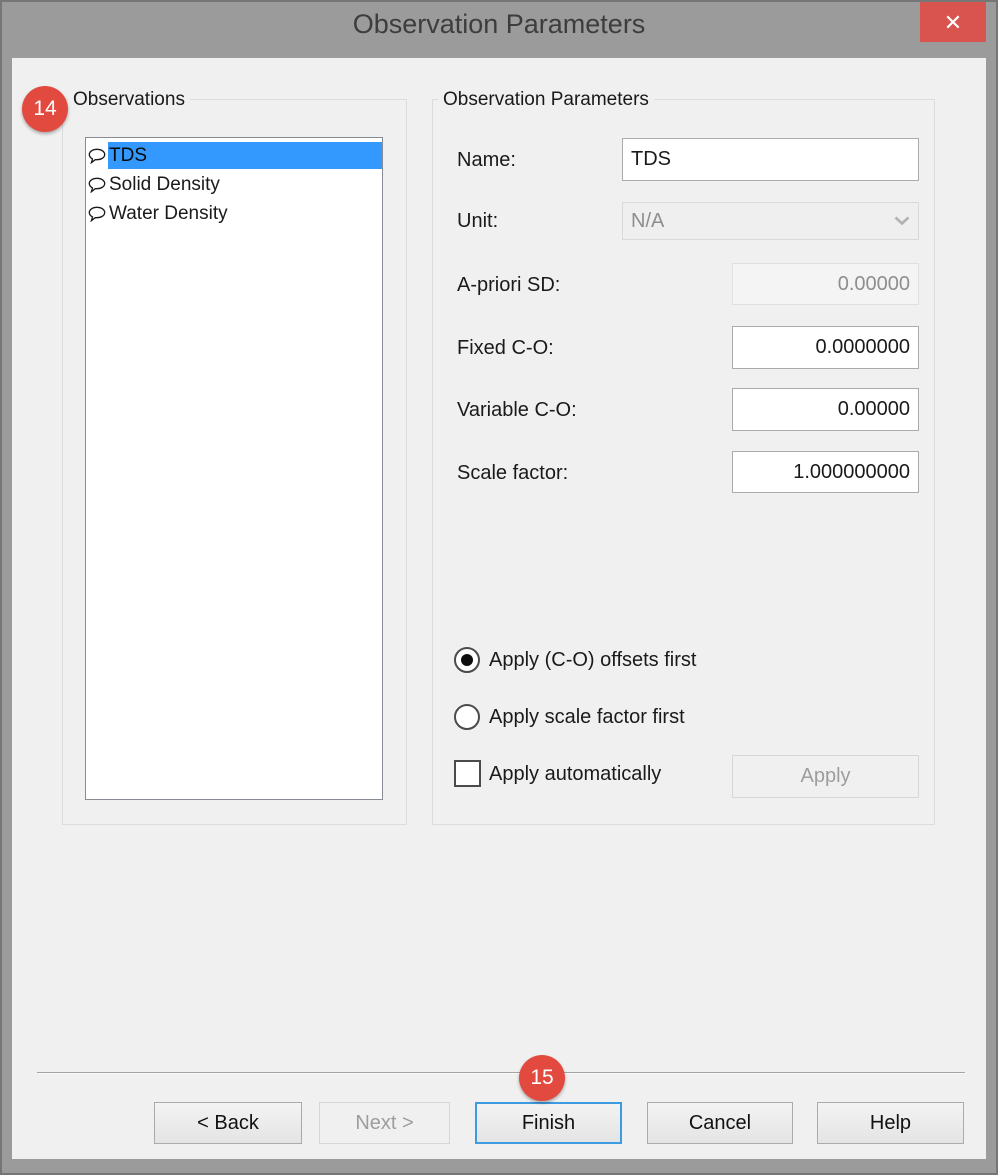 Image resolution: width=998 pixels, height=1175 pixels. I want to click on list-item-label: TDS, so click(245, 155).